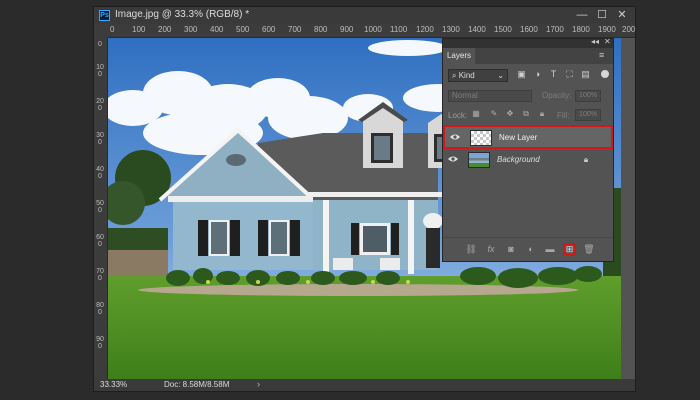  Describe the element at coordinates (582, 15) in the screenshot. I see `minimize-button: —` at that location.